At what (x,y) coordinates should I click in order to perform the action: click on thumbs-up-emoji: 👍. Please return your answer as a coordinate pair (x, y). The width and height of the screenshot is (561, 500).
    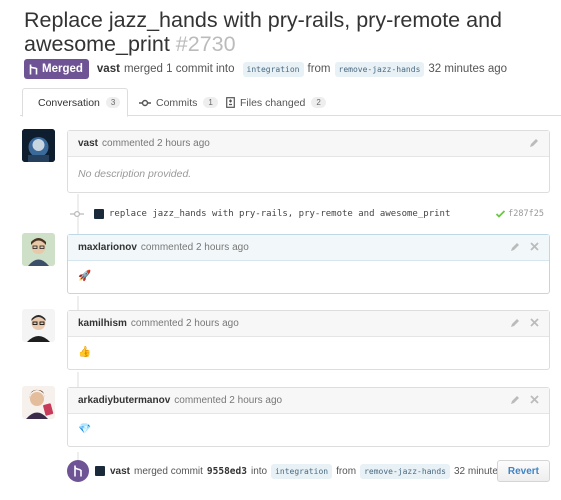
    Looking at the image, I should click on (85, 352).